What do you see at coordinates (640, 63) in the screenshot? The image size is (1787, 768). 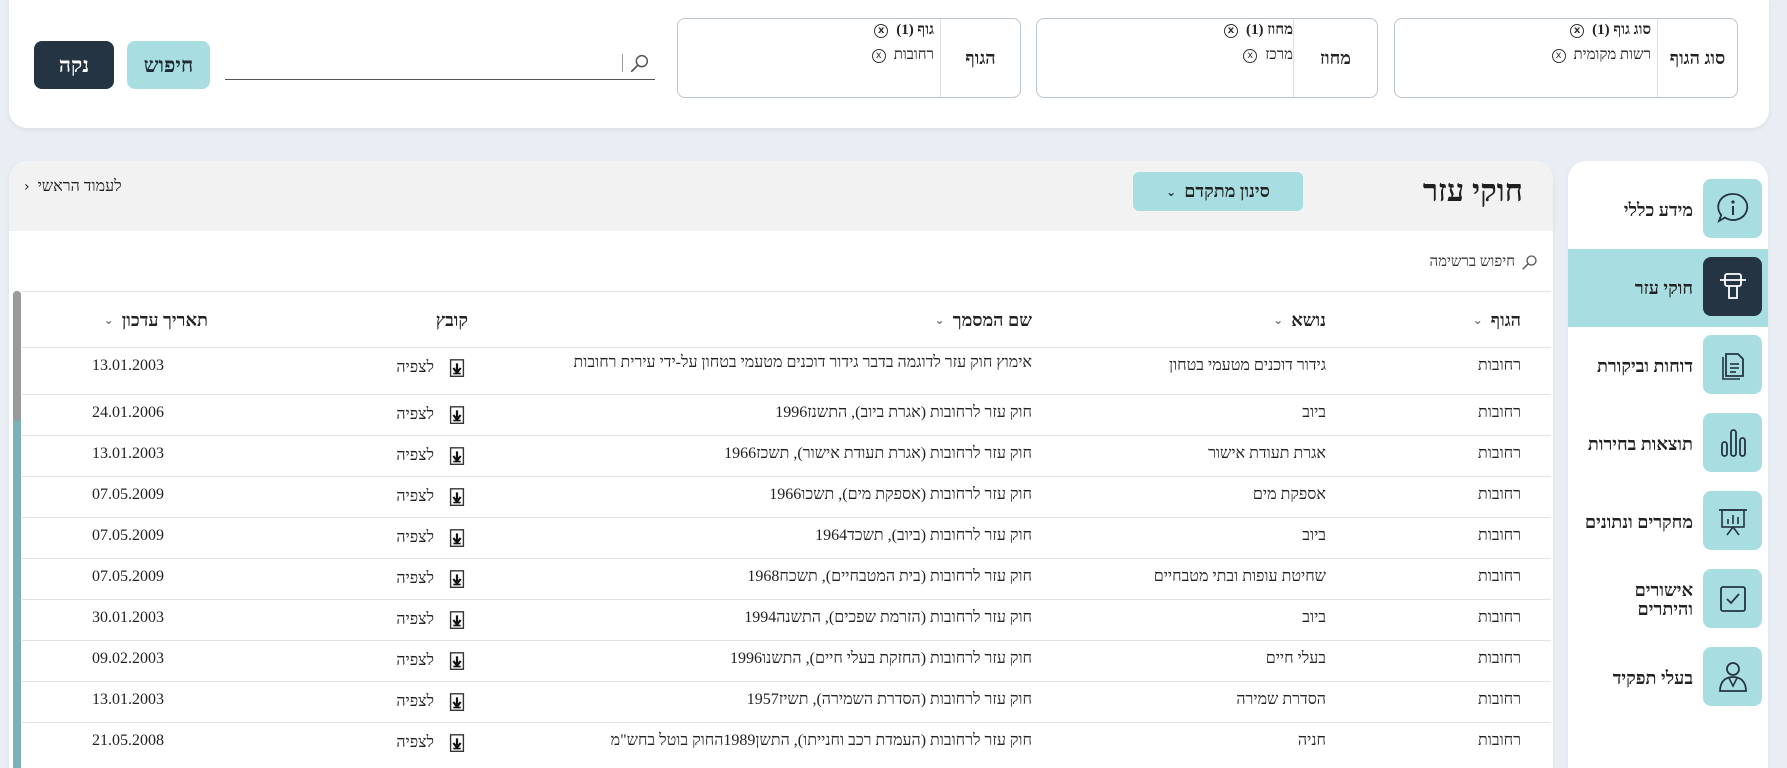 I see `search-icon` at bounding box center [640, 63].